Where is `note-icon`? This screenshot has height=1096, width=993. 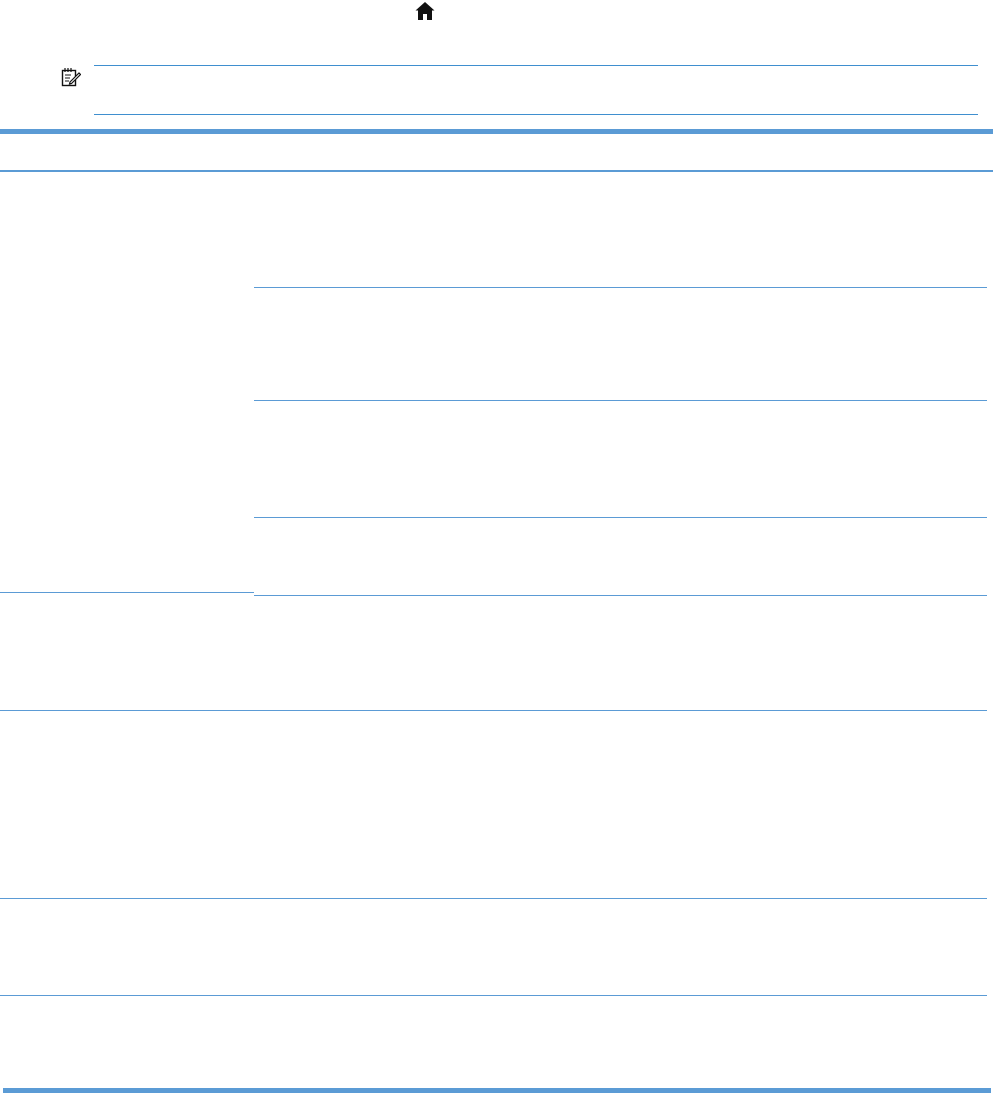 note-icon is located at coordinates (71, 77).